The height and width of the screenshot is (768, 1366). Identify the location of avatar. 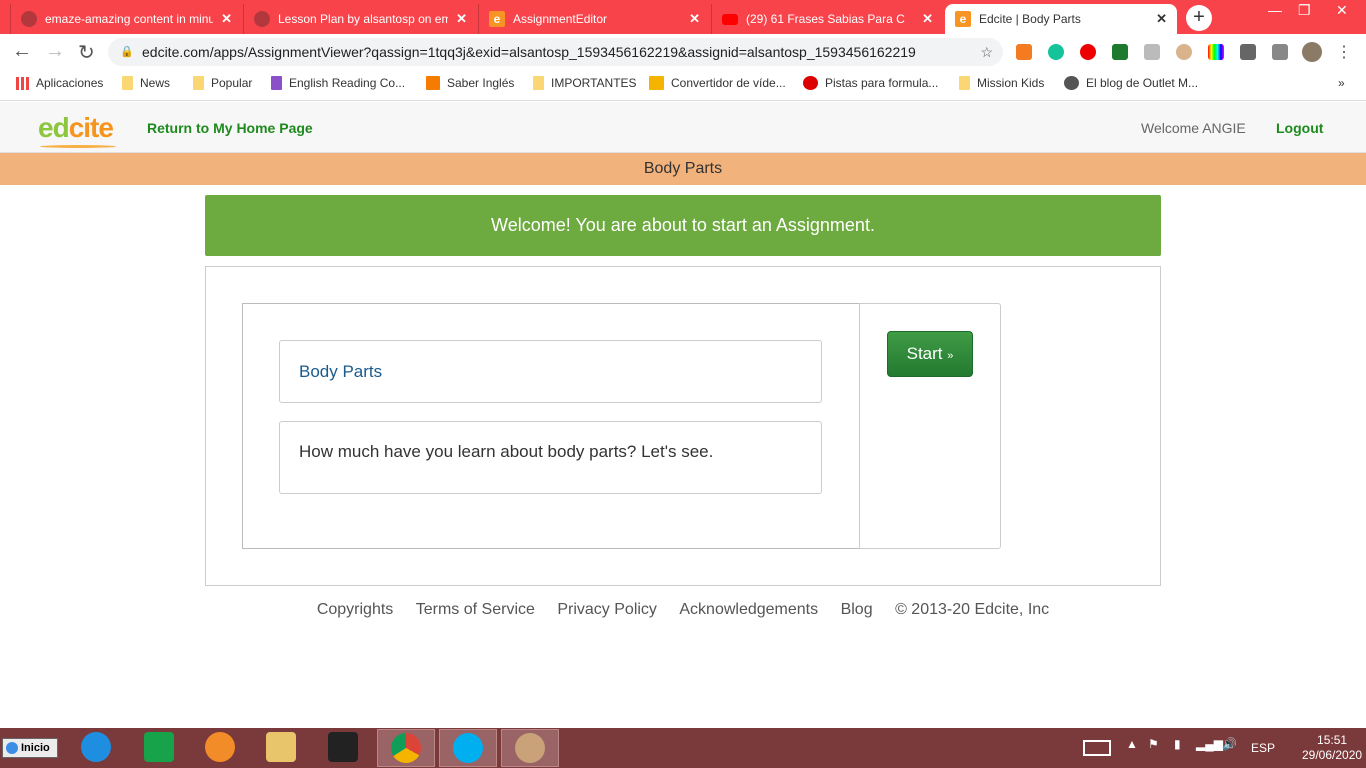
(1312, 52).